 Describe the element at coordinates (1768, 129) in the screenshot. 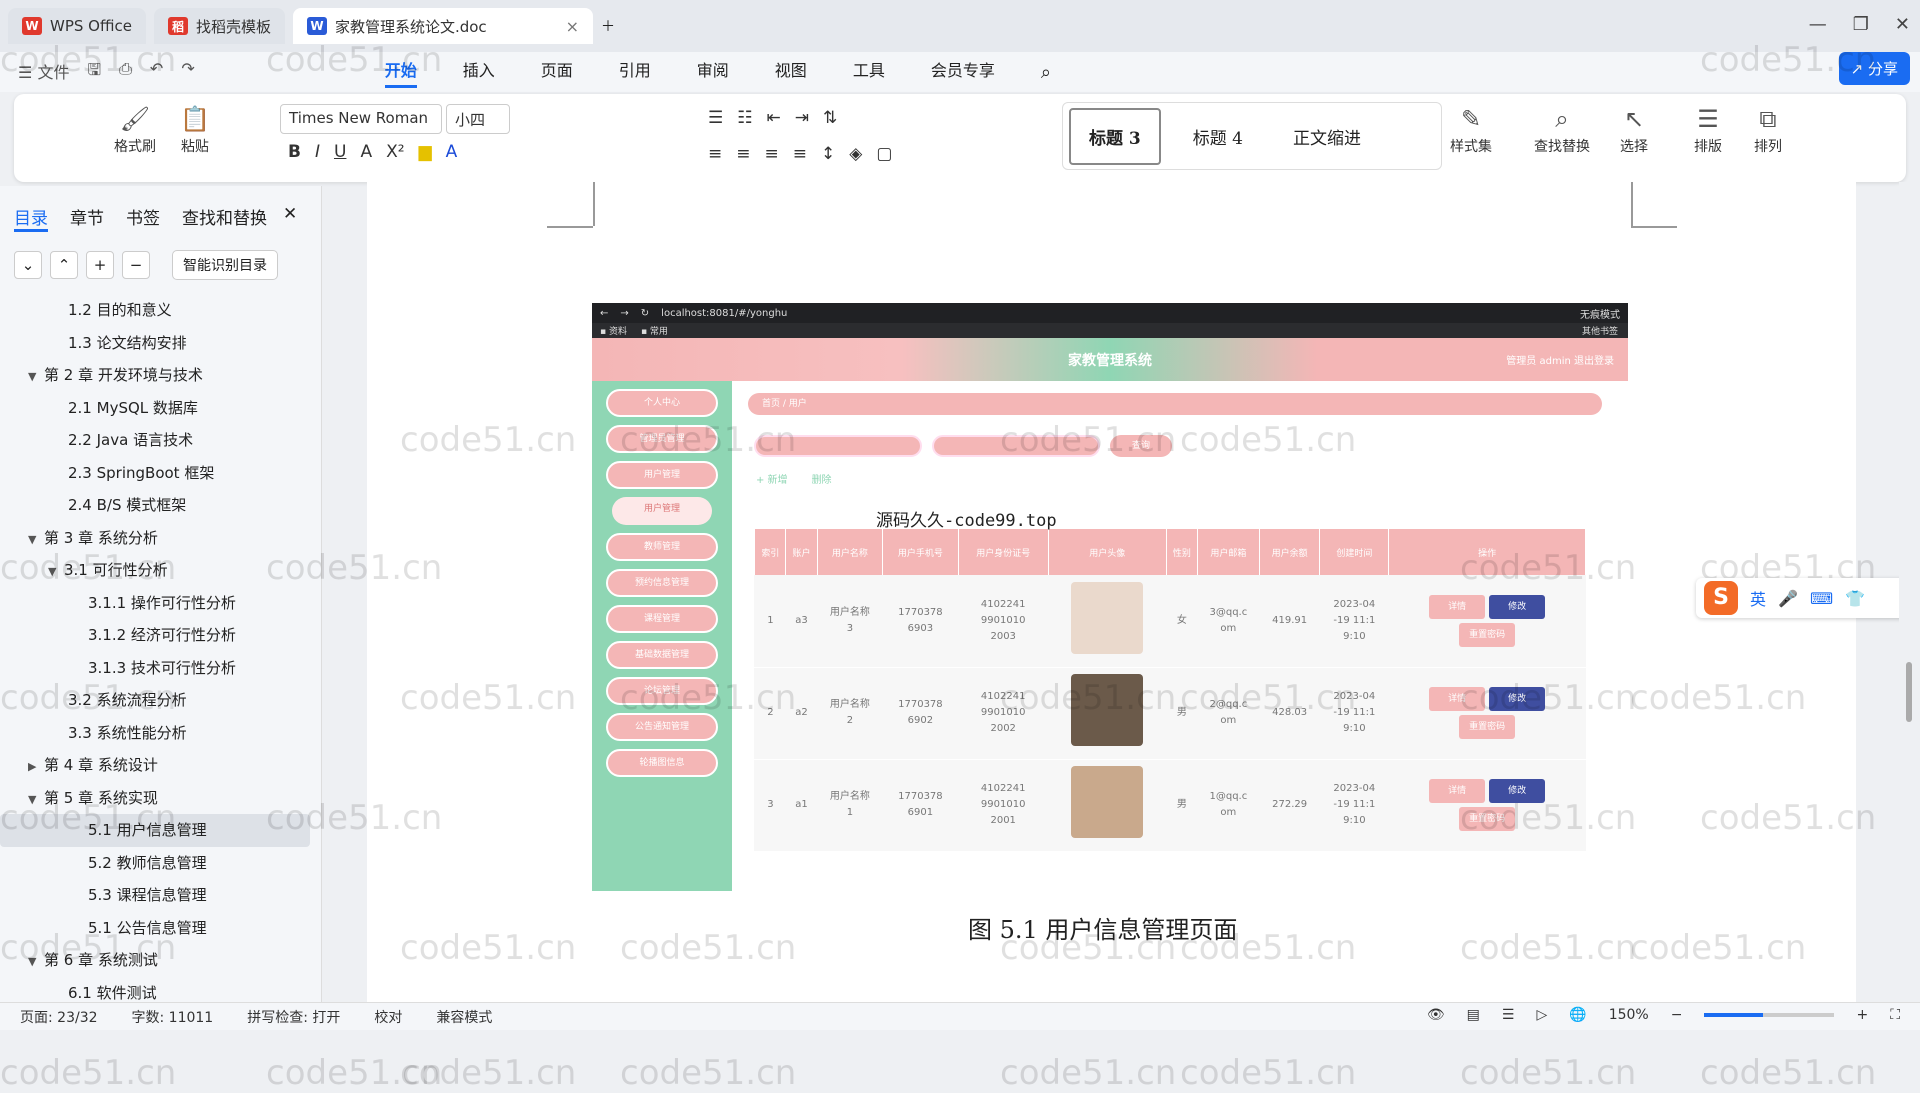

I see `arrange-button: ⧉ 排列` at that location.